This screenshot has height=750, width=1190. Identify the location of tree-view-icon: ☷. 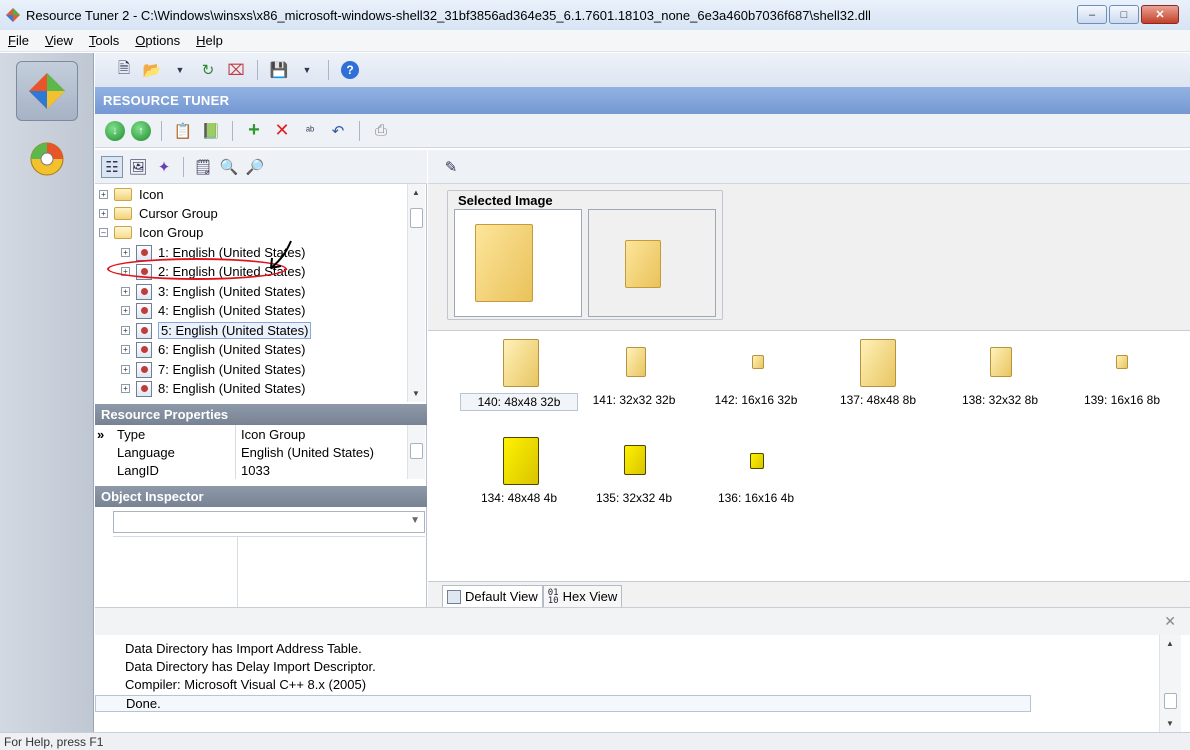
(112, 166).